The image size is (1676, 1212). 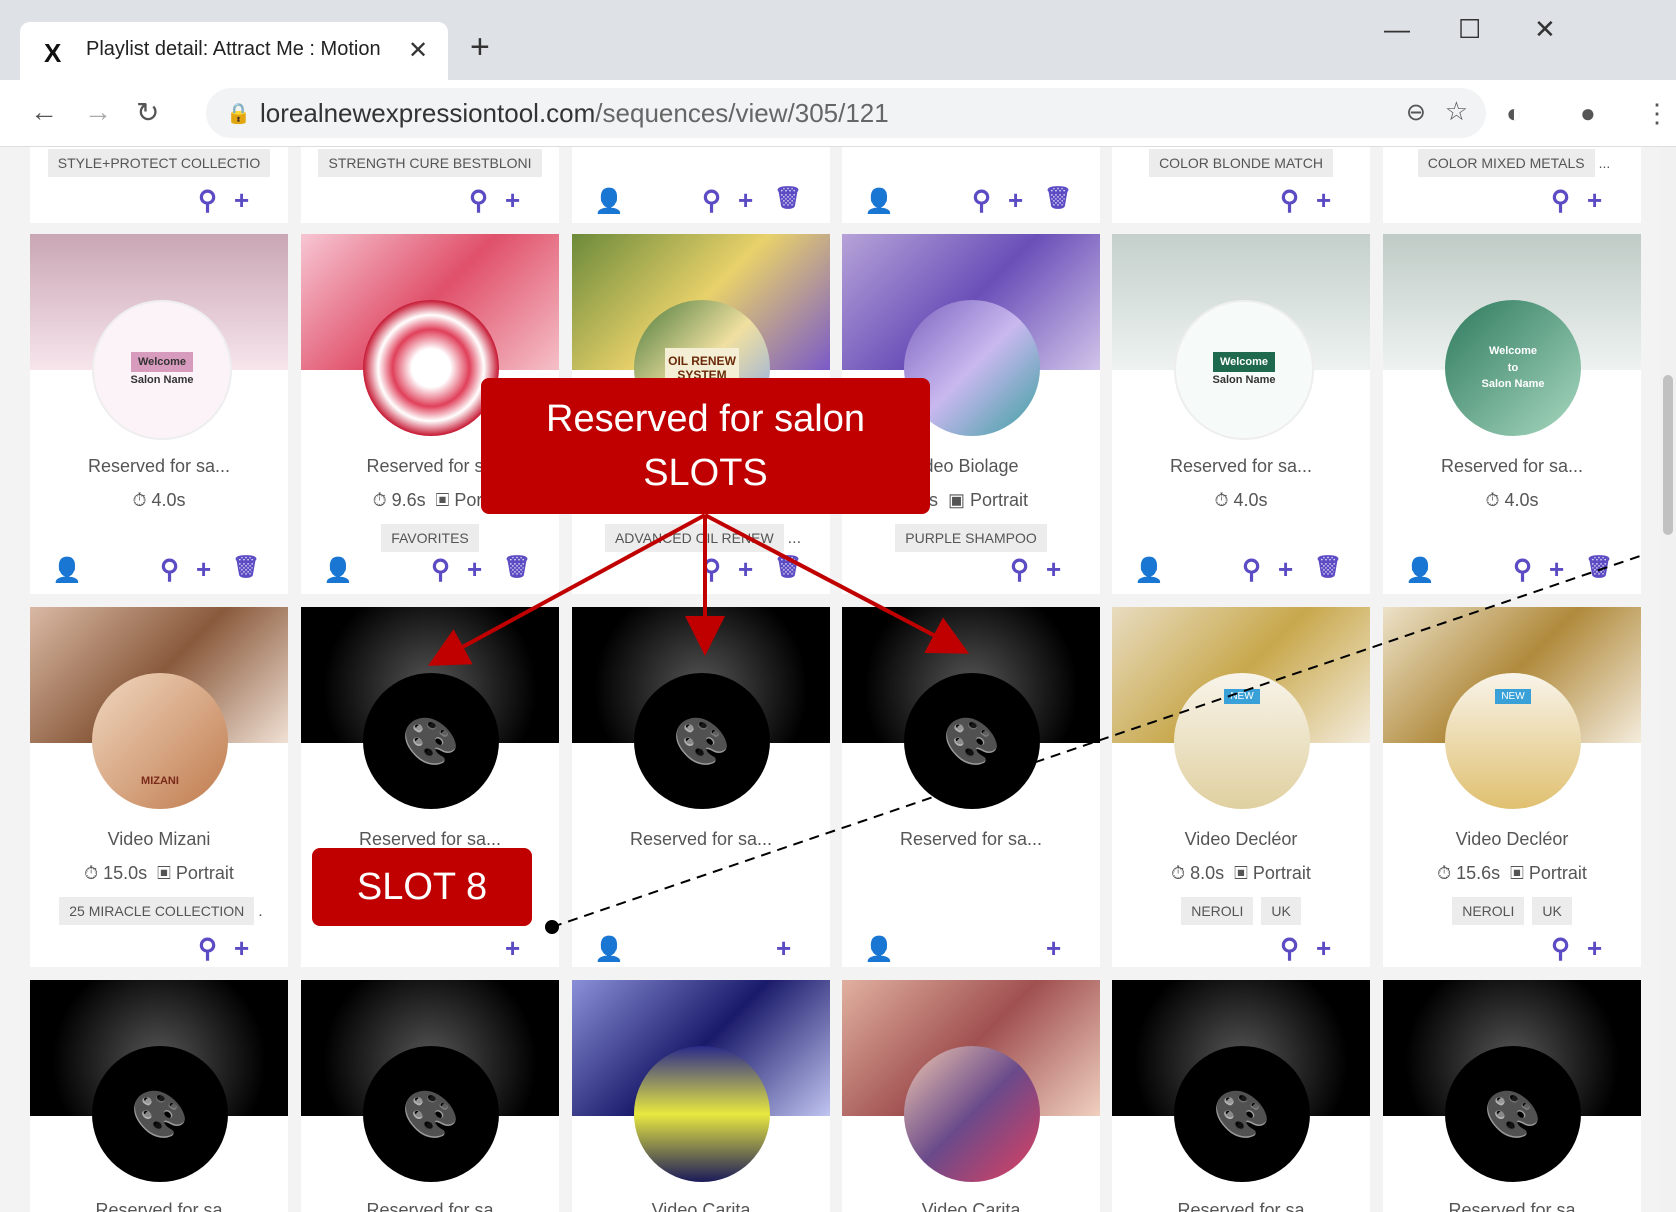 I want to click on card-tag: FAVORITES, so click(x=430, y=538).